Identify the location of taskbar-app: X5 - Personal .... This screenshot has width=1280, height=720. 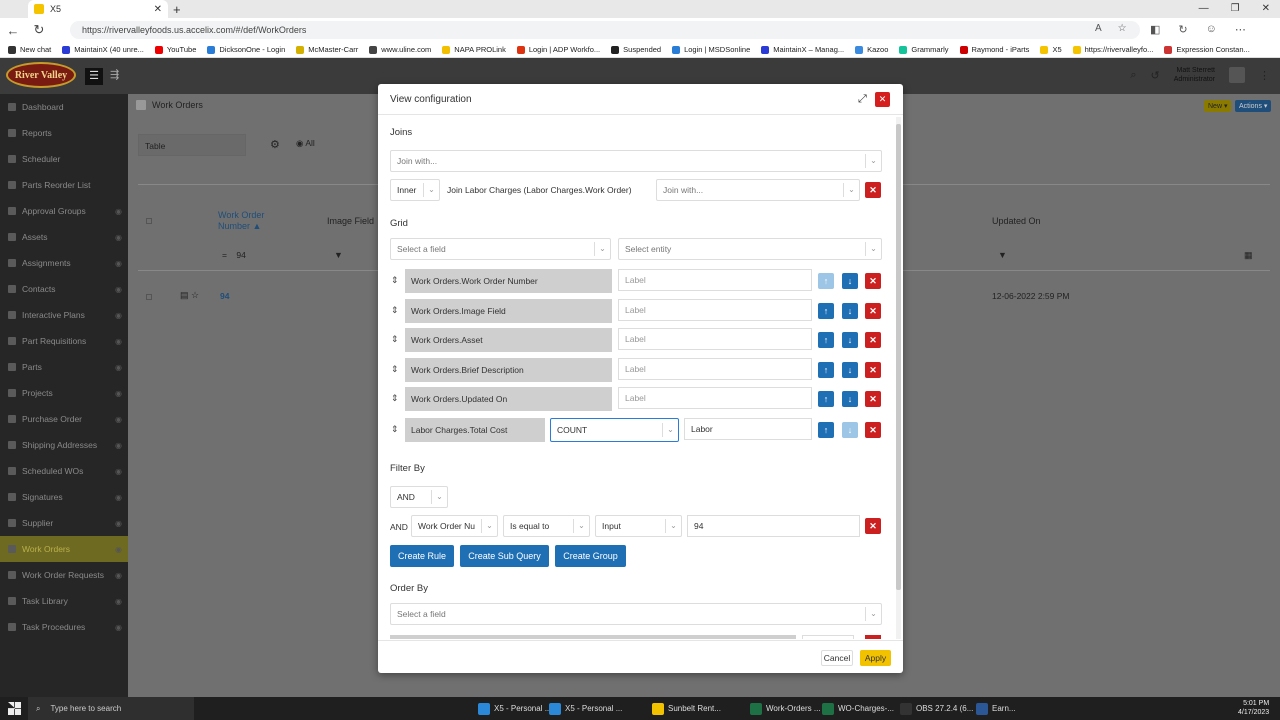
(514, 708).